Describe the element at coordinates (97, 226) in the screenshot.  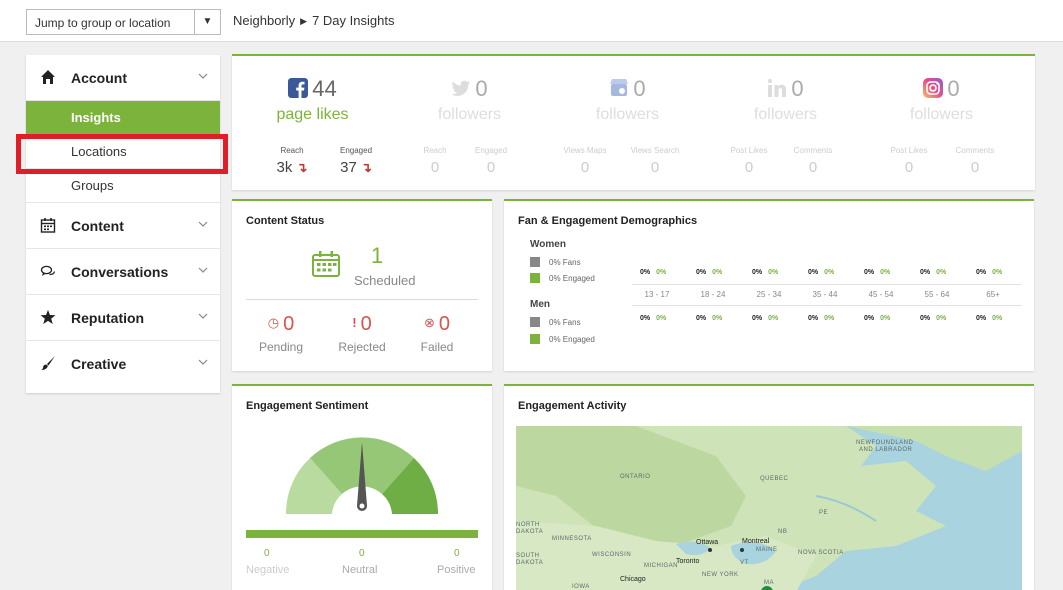
I see `sidebar-section-label: Content` at that location.